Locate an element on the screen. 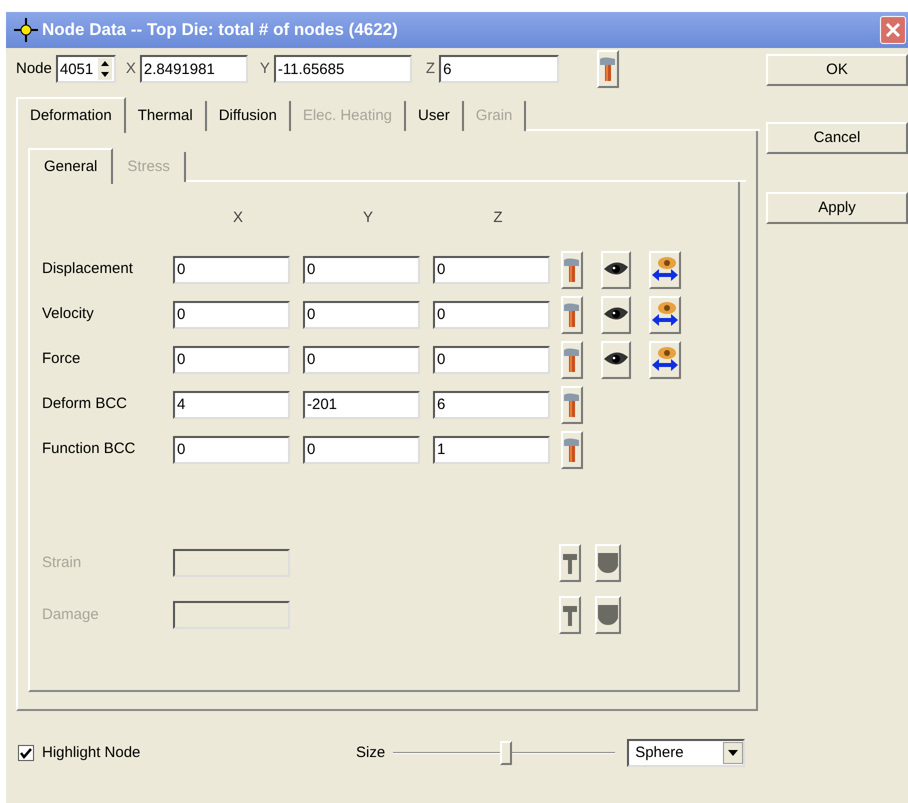  dialog-button: OK is located at coordinates (837, 70).